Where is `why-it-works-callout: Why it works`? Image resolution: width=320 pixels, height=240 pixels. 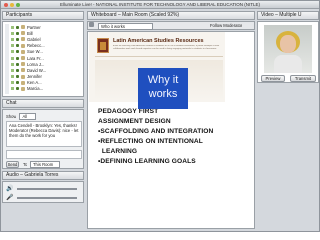
why-it-works-callout: Why it works is located at coordinates (163, 88).